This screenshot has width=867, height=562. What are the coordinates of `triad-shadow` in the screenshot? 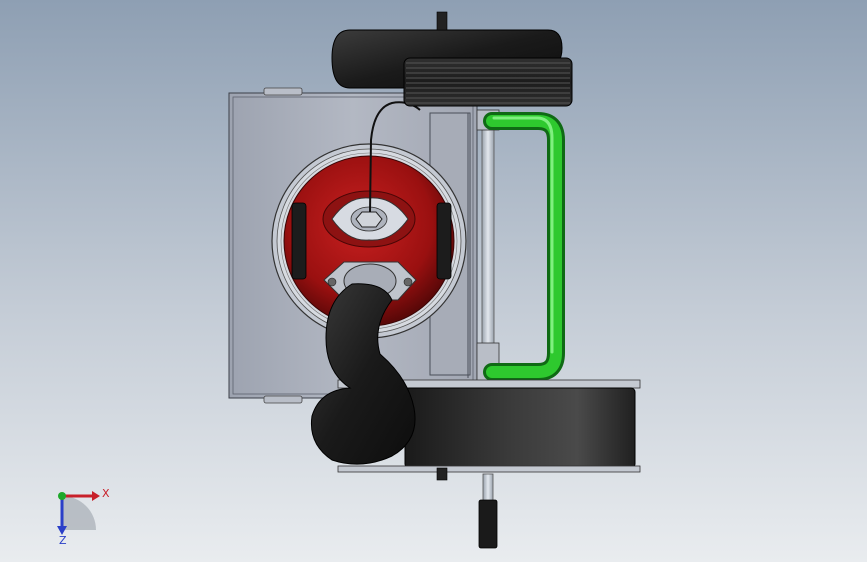 It's located at (79, 513).